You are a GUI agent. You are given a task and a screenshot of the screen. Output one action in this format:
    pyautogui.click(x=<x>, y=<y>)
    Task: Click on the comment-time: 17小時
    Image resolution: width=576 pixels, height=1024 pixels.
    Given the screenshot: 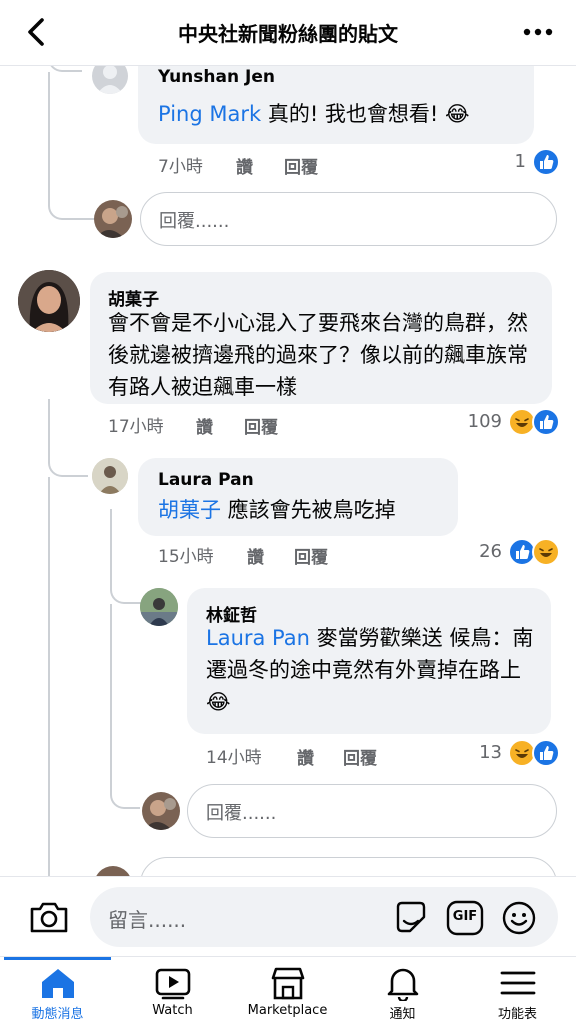 What is the action you would take?
    pyautogui.click(x=136, y=427)
    